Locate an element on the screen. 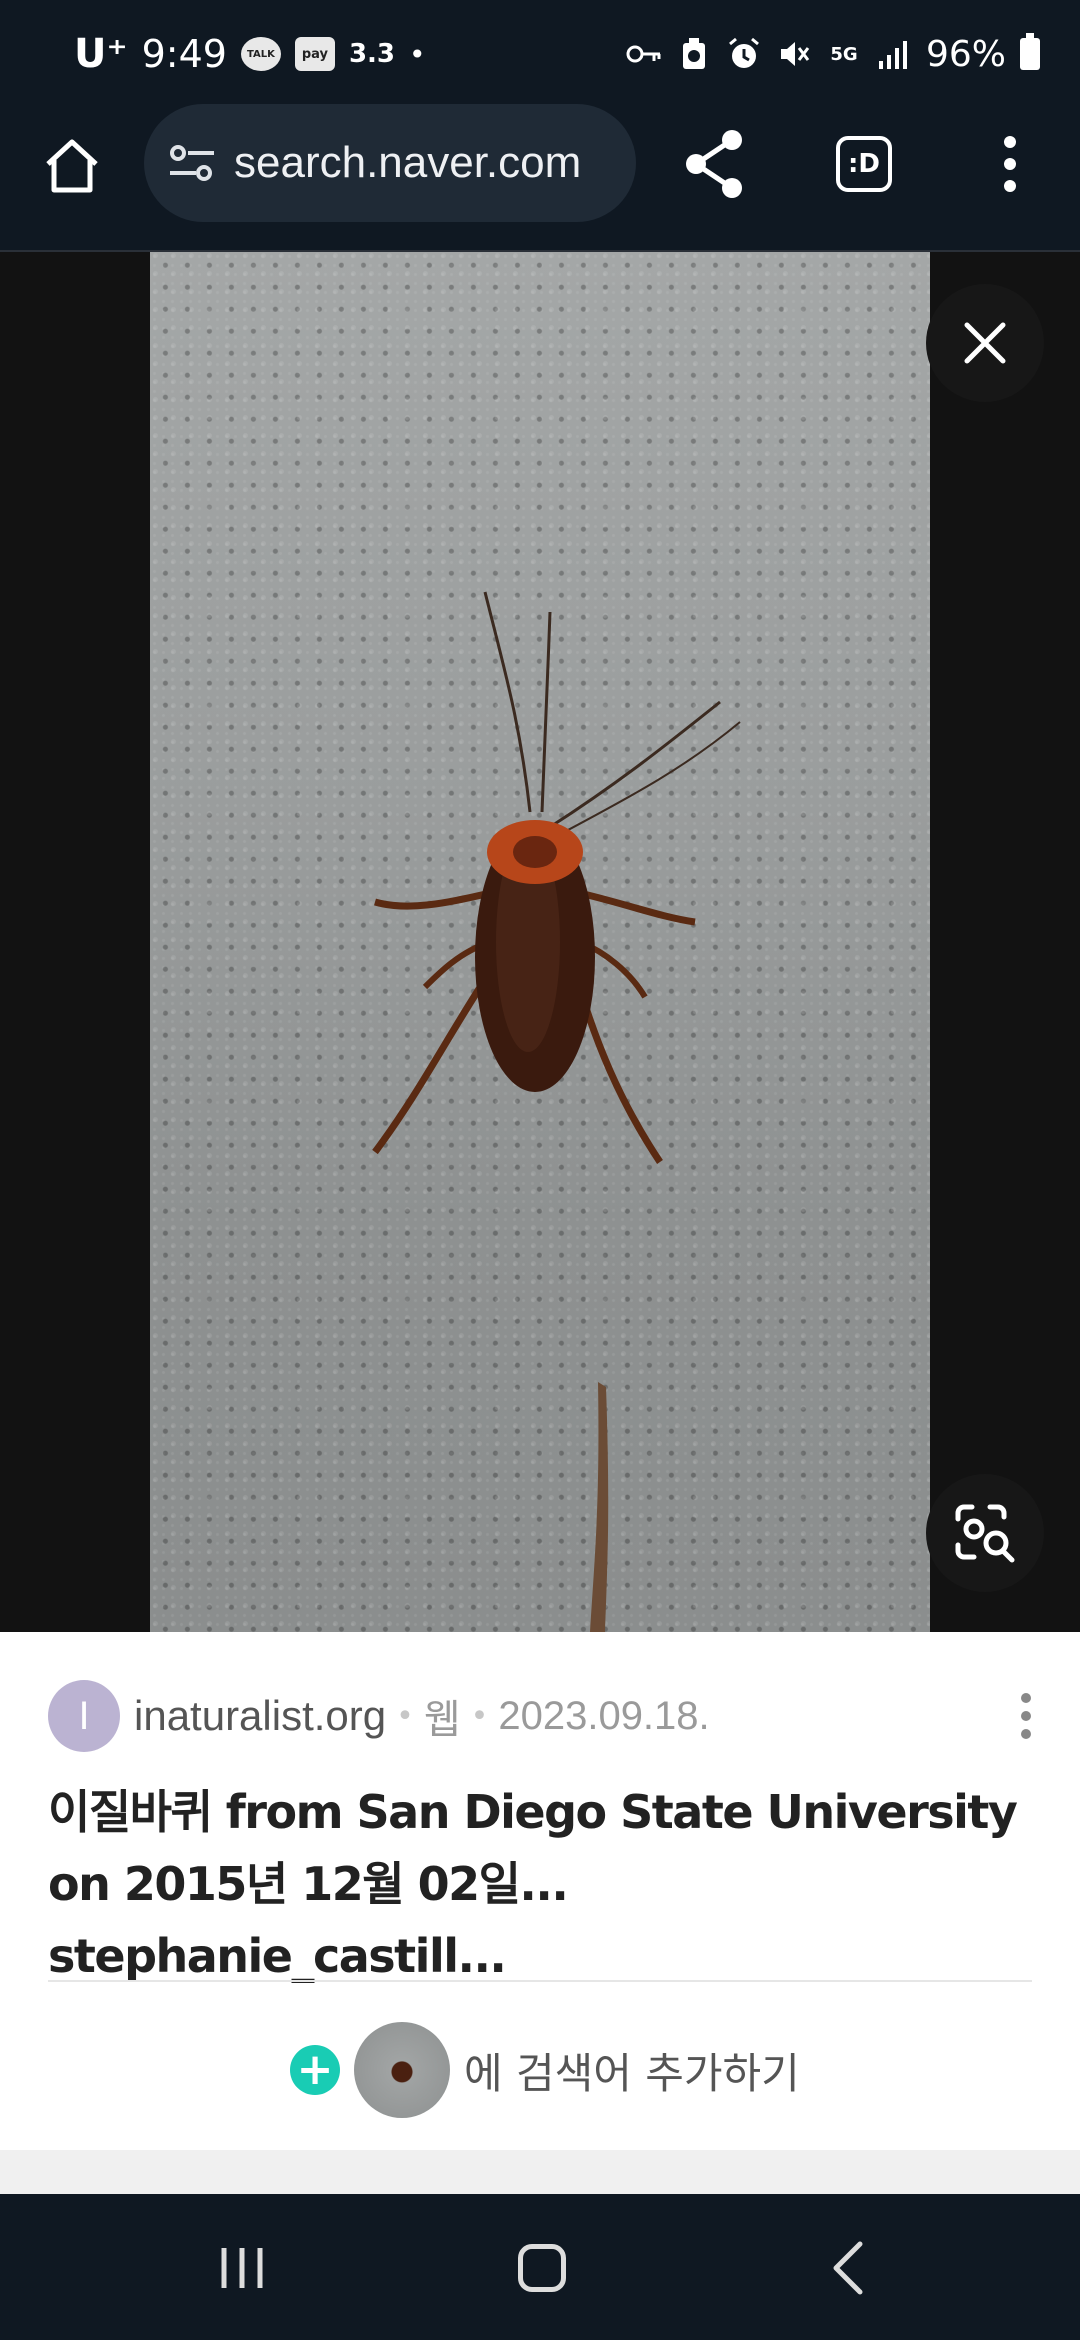 The width and height of the screenshot is (1080, 2340). home-icon is located at coordinates (72, 166).